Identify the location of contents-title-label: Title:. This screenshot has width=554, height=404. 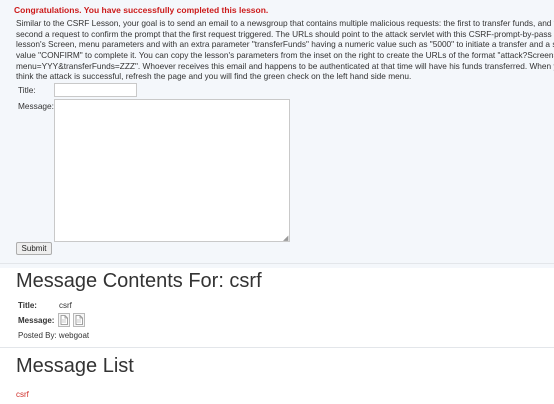
(27, 305).